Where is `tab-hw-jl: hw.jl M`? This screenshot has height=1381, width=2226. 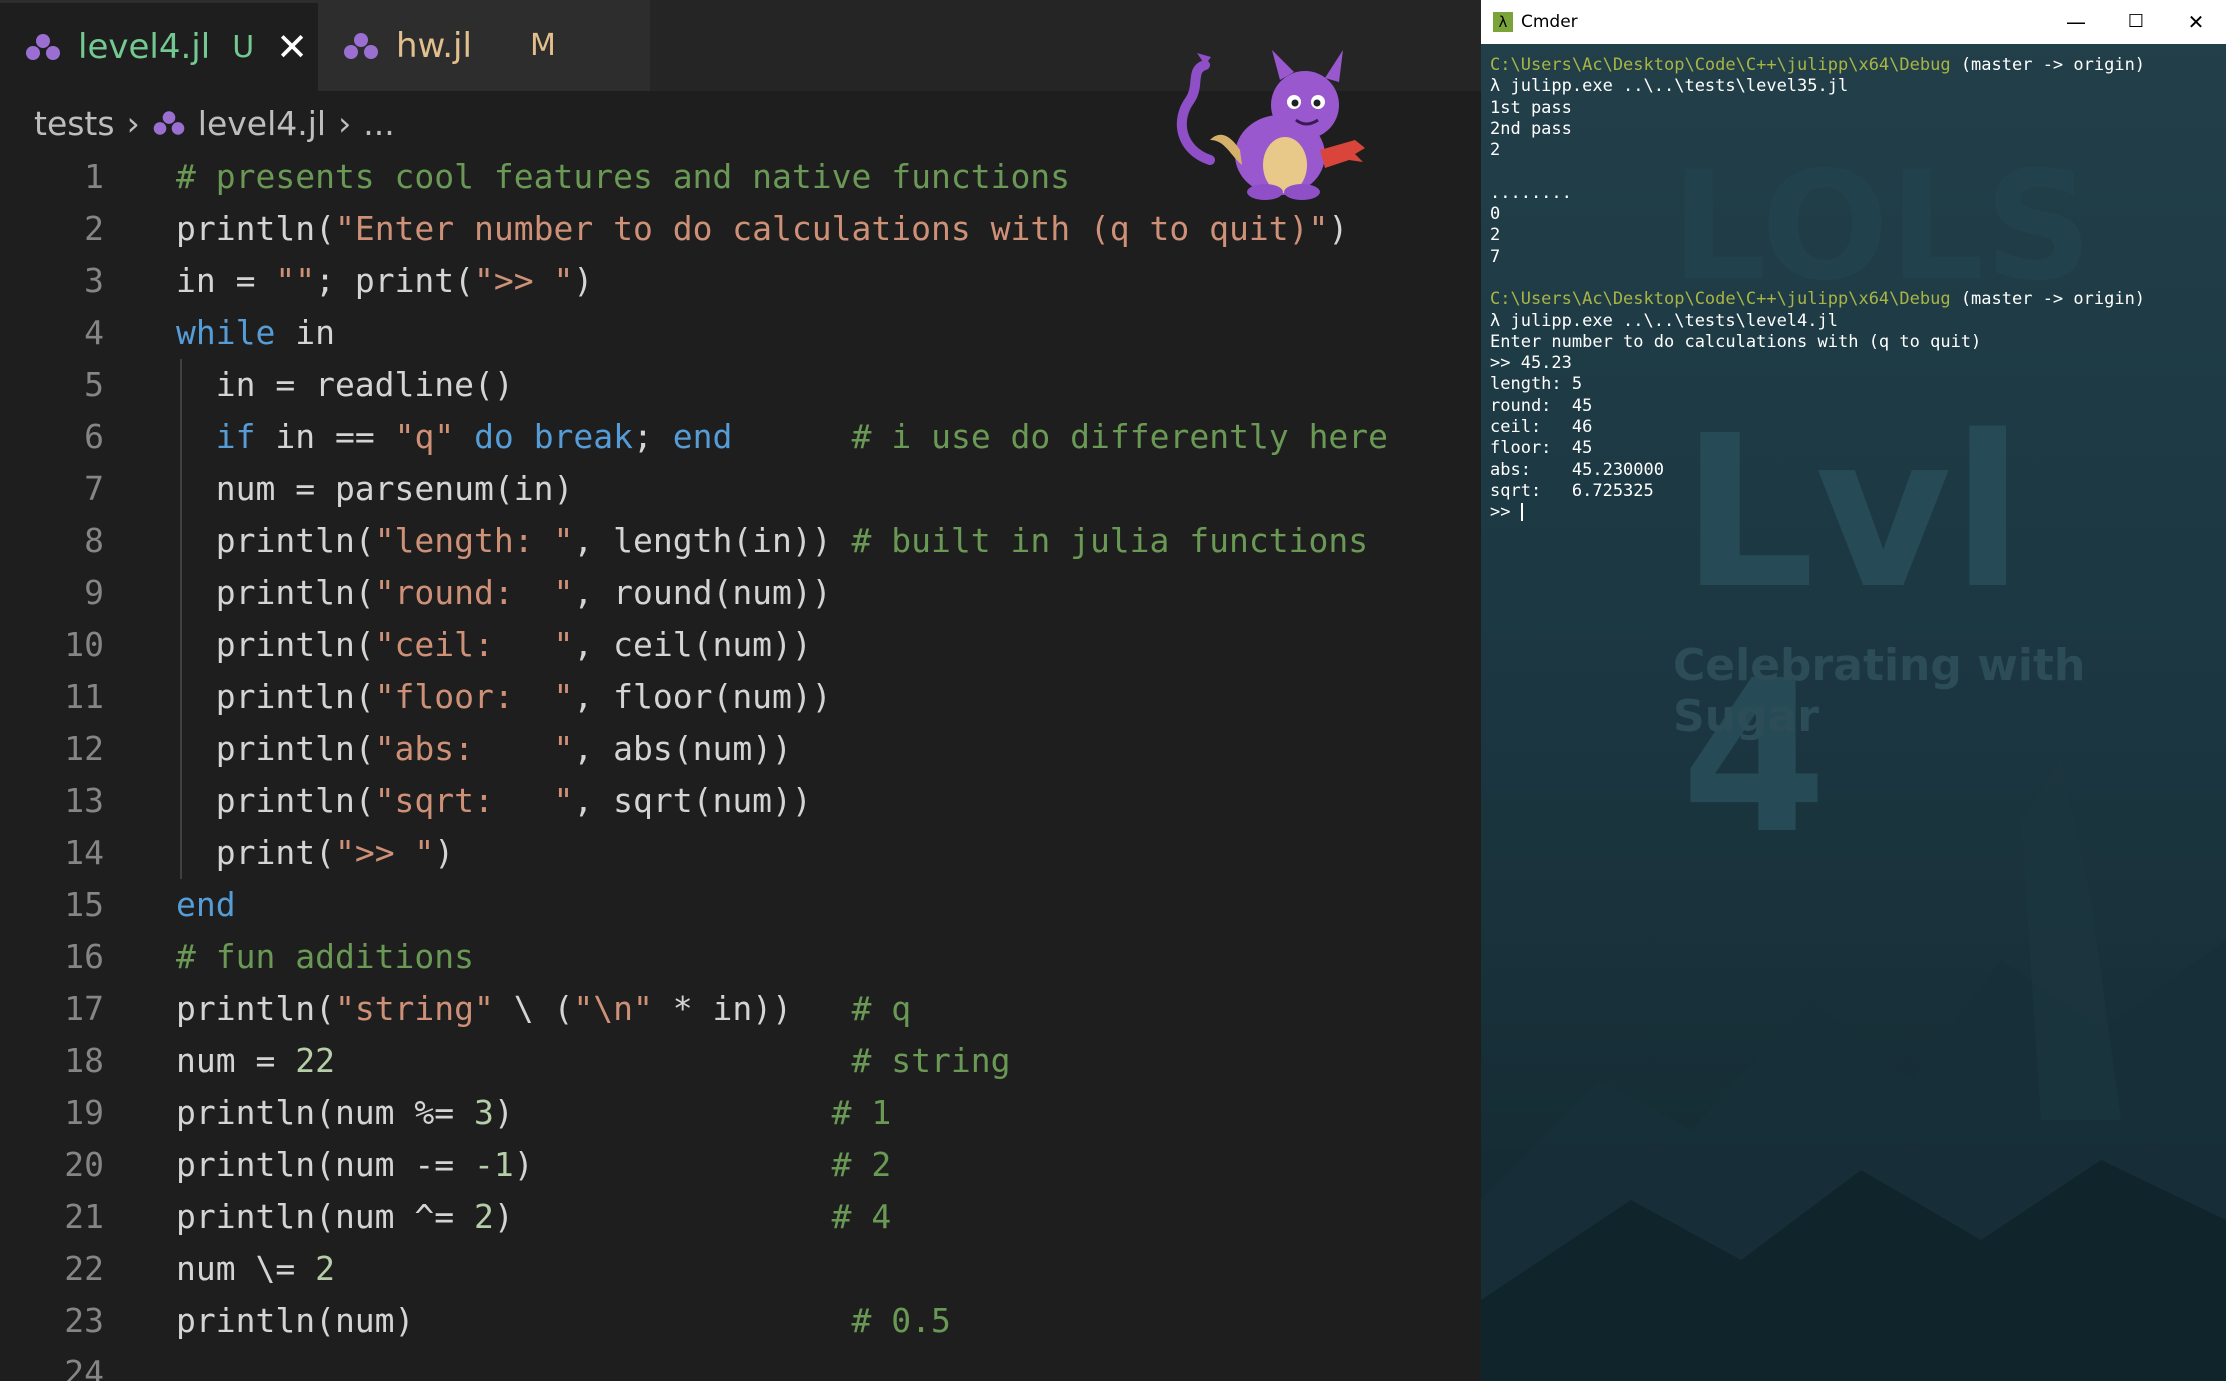 tab-hw-jl: hw.jl M is located at coordinates (484, 45).